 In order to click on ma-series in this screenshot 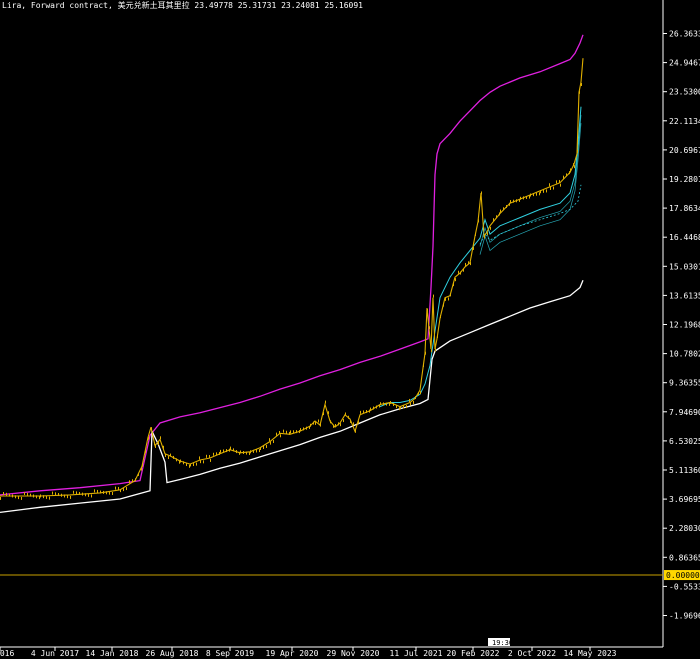, I will do `click(480, 257)`.